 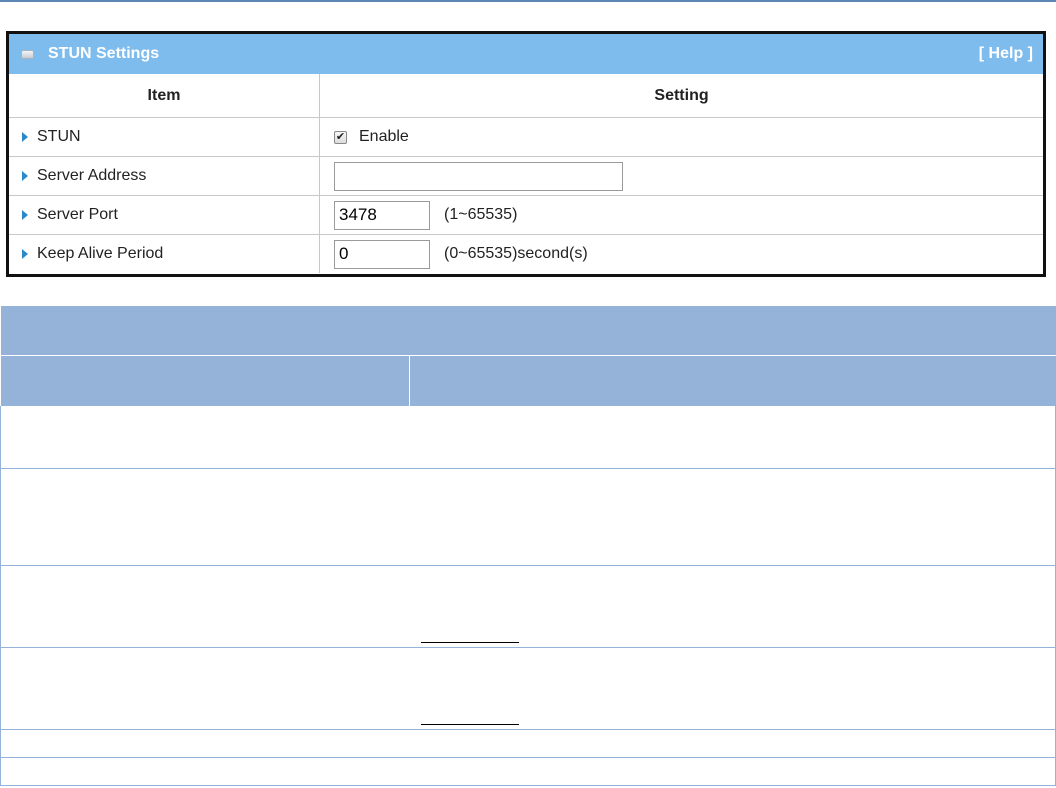 I want to click on server-port-hint: (1~65535), so click(x=481, y=214).